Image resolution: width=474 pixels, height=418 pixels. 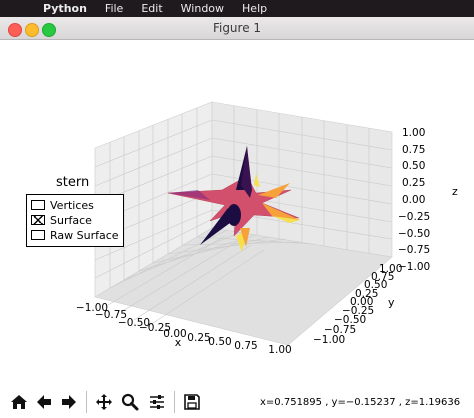 I want to click on legend-hatched-box-icon, so click(x=38, y=220).